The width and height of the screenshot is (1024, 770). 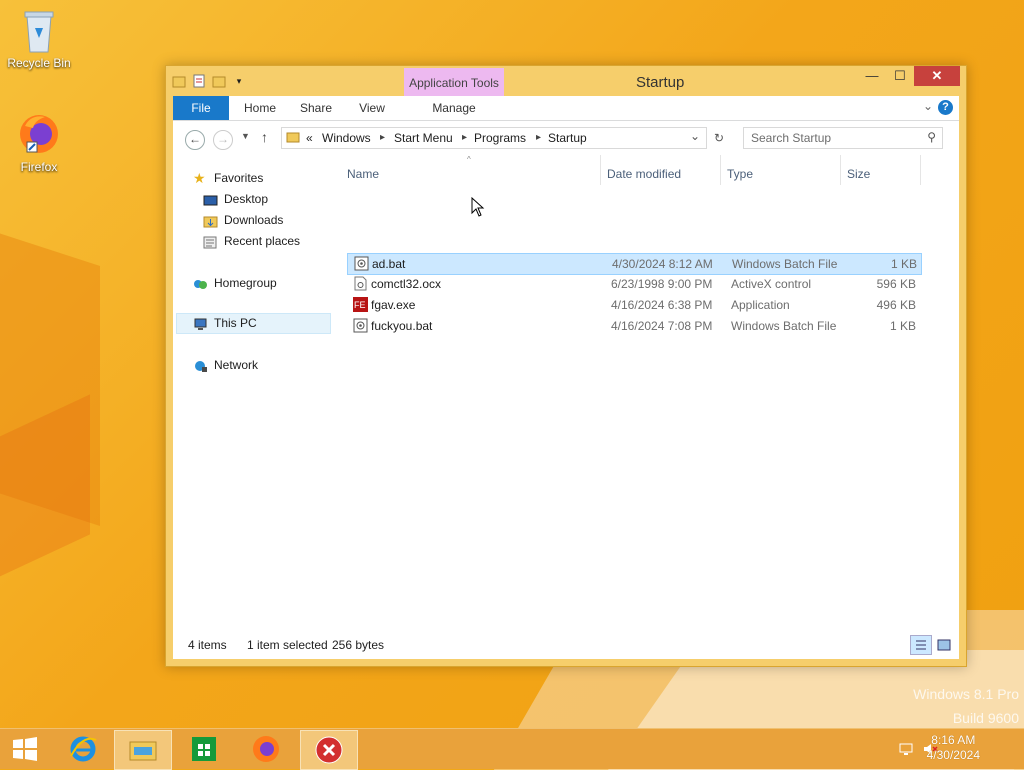 I want to click on title-bar: ▾ Application Tools Startup — ☐ ✕, so click(x=566, y=81).